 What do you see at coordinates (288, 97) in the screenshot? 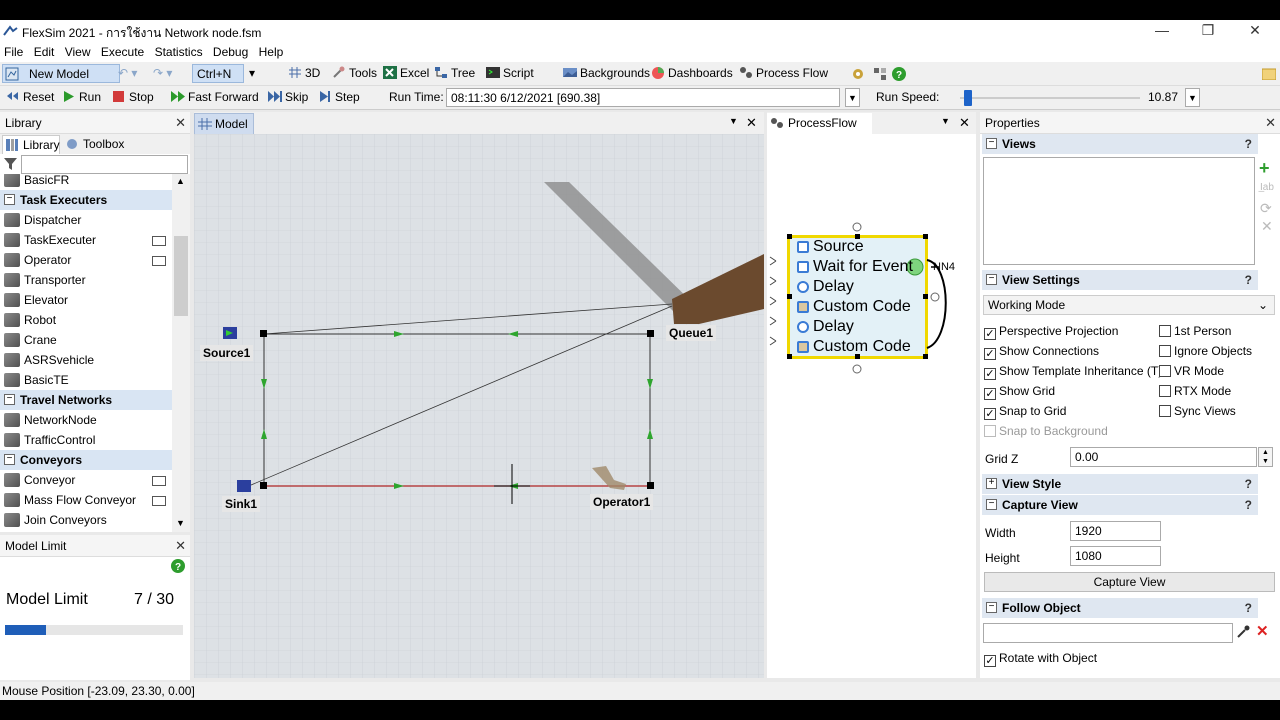
I see `skip-button: Skip` at bounding box center [288, 97].